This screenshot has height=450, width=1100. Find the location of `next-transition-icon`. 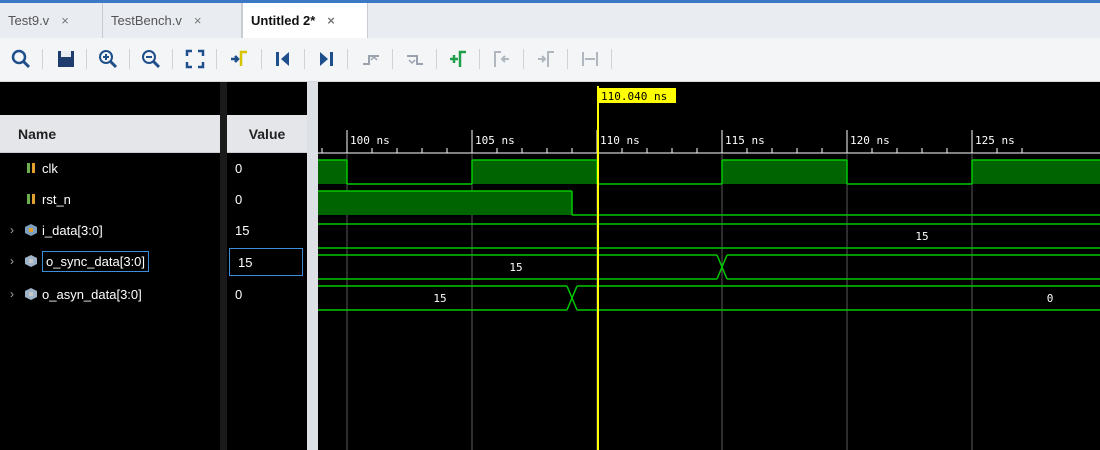

next-transition-icon is located at coordinates (415, 59).